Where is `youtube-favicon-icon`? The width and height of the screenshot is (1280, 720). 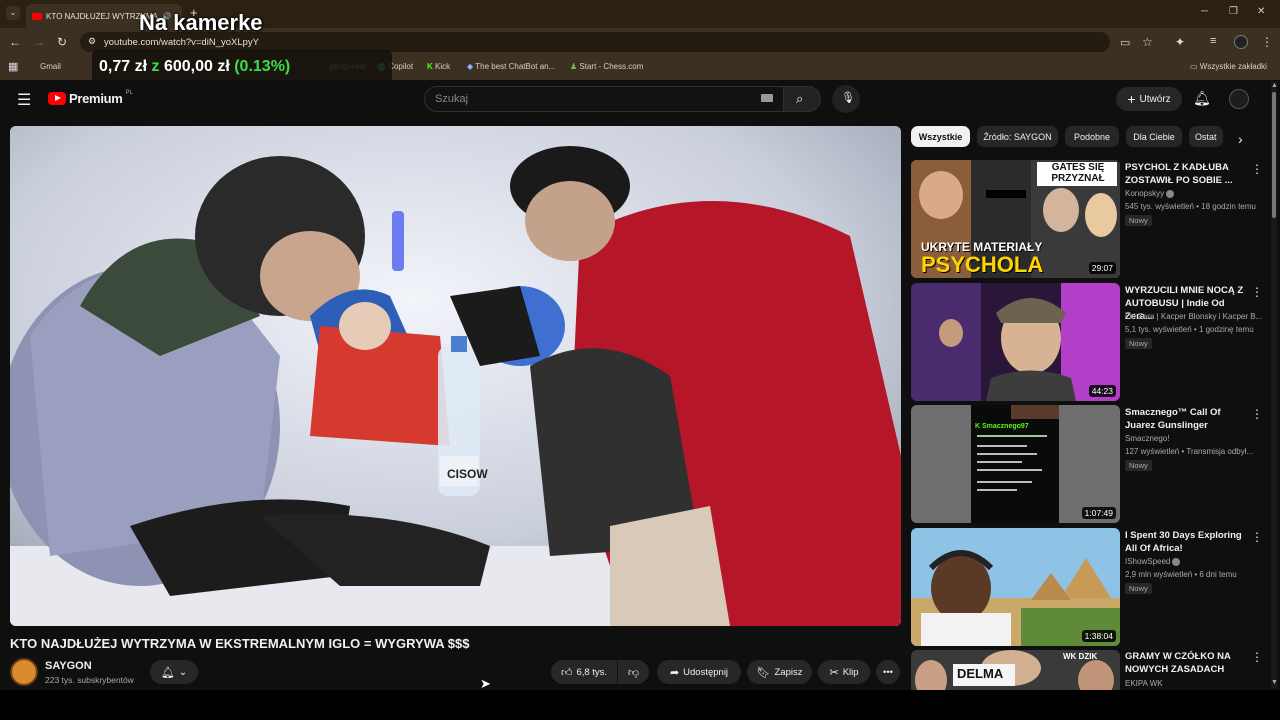
youtube-favicon-icon is located at coordinates (37, 16).